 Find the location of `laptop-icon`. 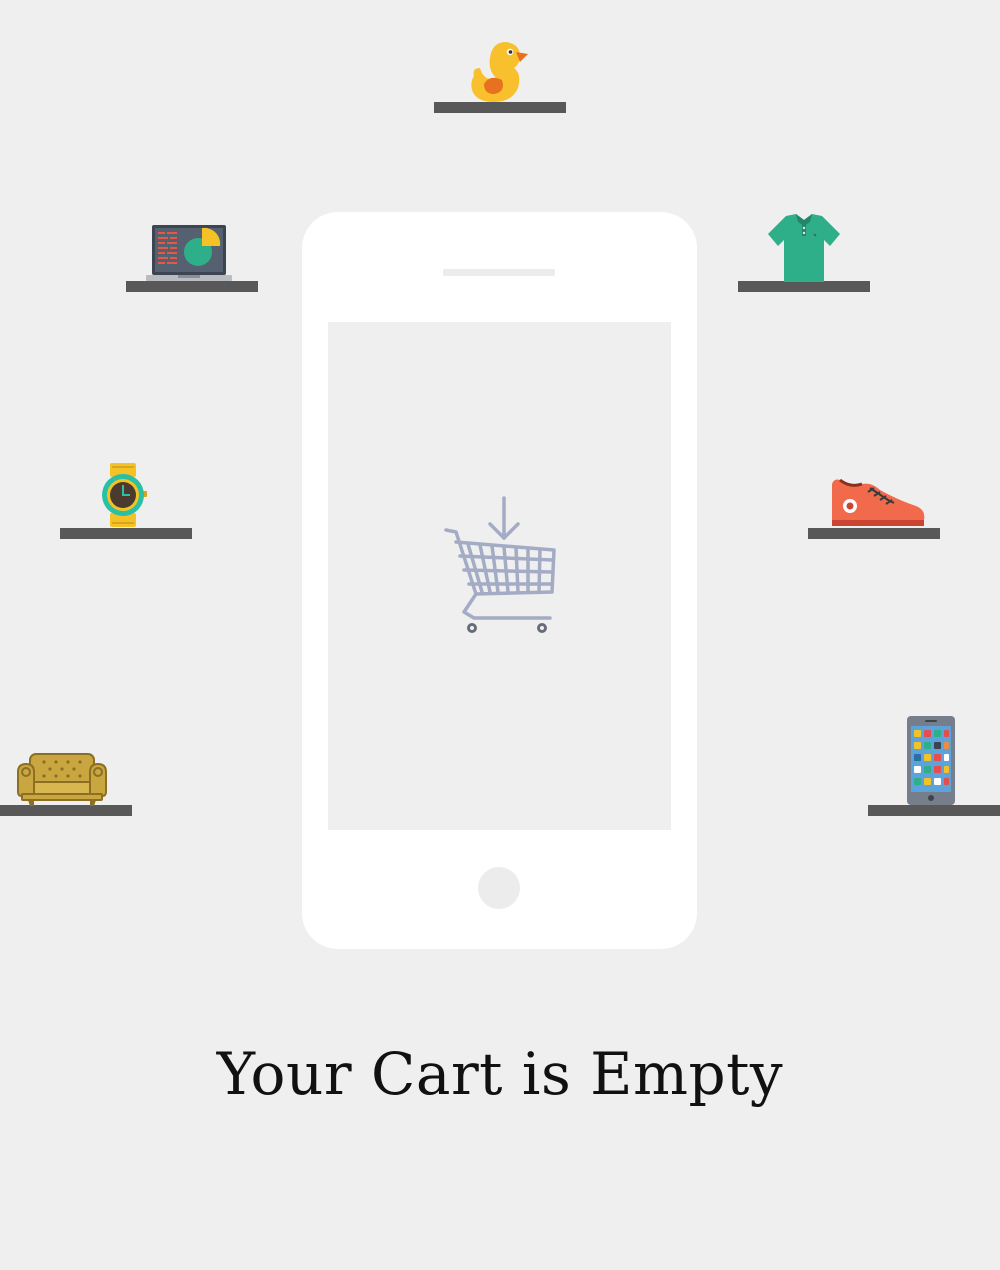

laptop-icon is located at coordinates (189, 254).